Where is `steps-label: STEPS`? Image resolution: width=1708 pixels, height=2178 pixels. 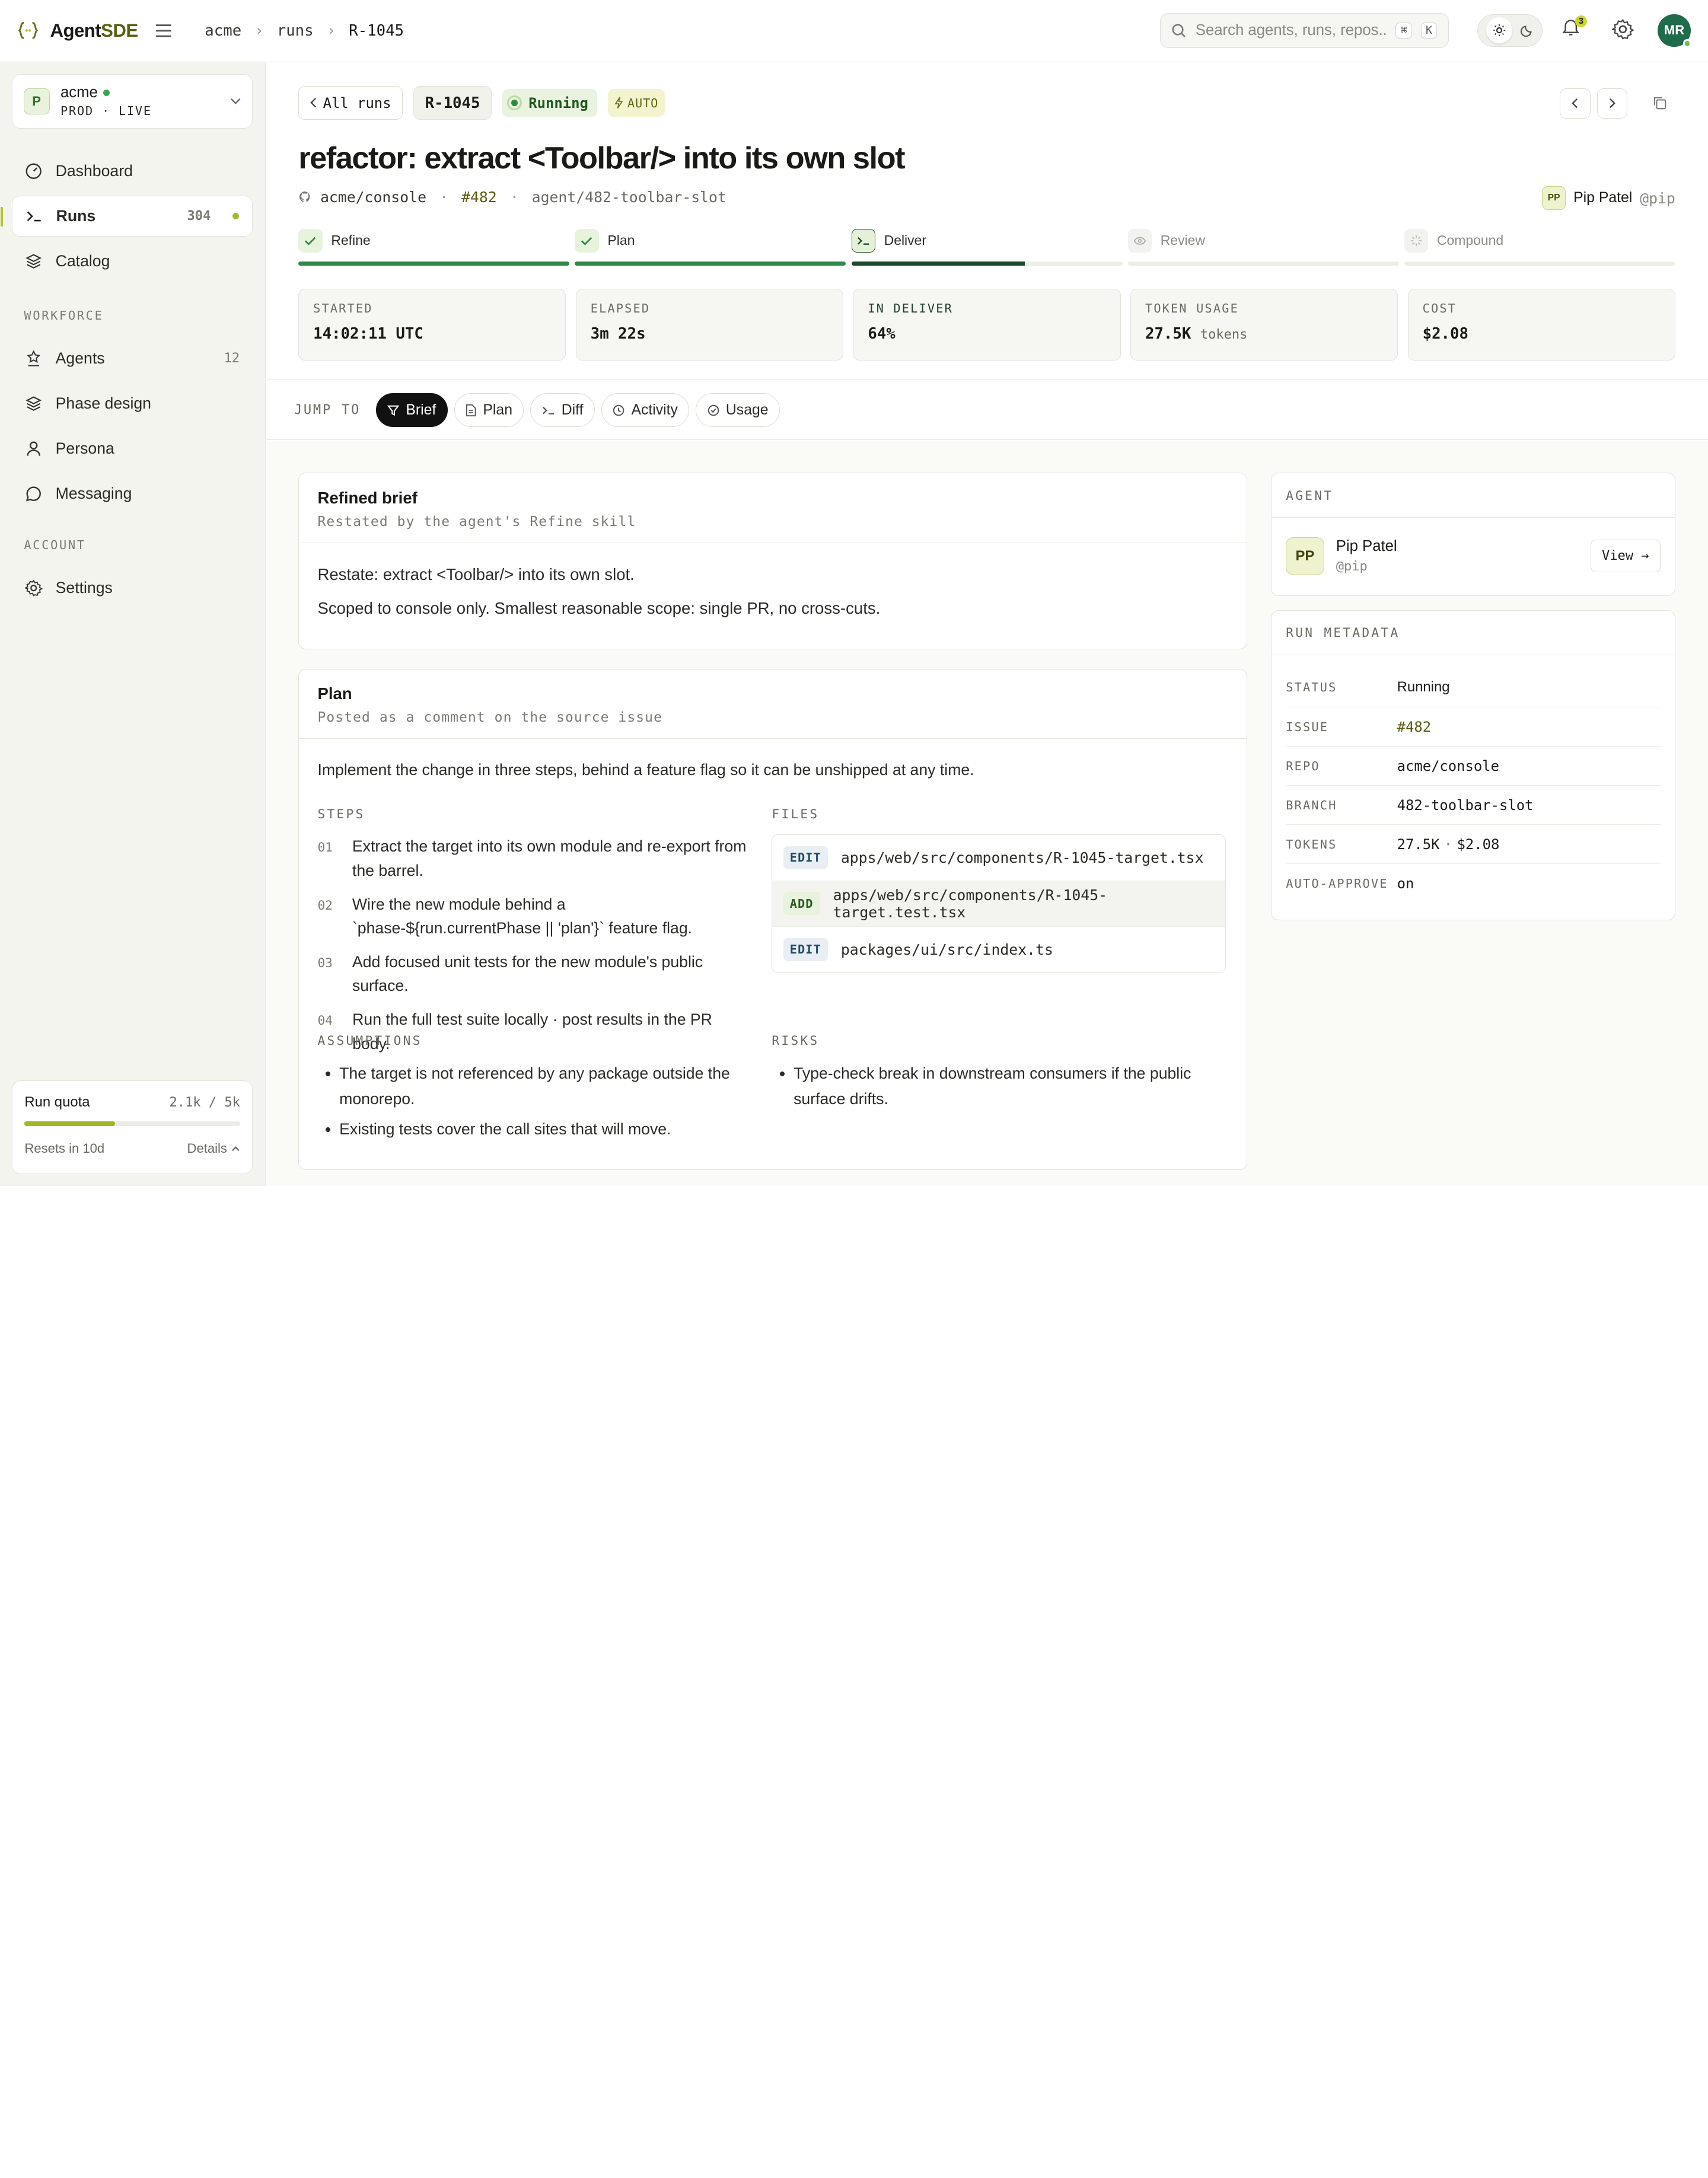
steps-label: STEPS is located at coordinates (341, 814).